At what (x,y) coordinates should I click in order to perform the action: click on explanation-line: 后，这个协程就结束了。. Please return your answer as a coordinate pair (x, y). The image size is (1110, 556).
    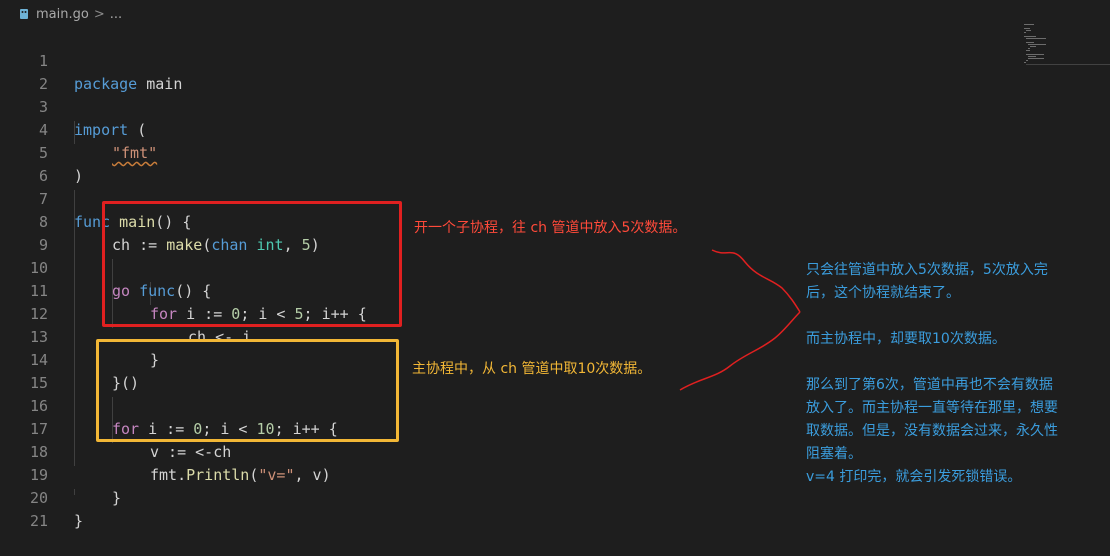
    Looking at the image, I should click on (883, 293).